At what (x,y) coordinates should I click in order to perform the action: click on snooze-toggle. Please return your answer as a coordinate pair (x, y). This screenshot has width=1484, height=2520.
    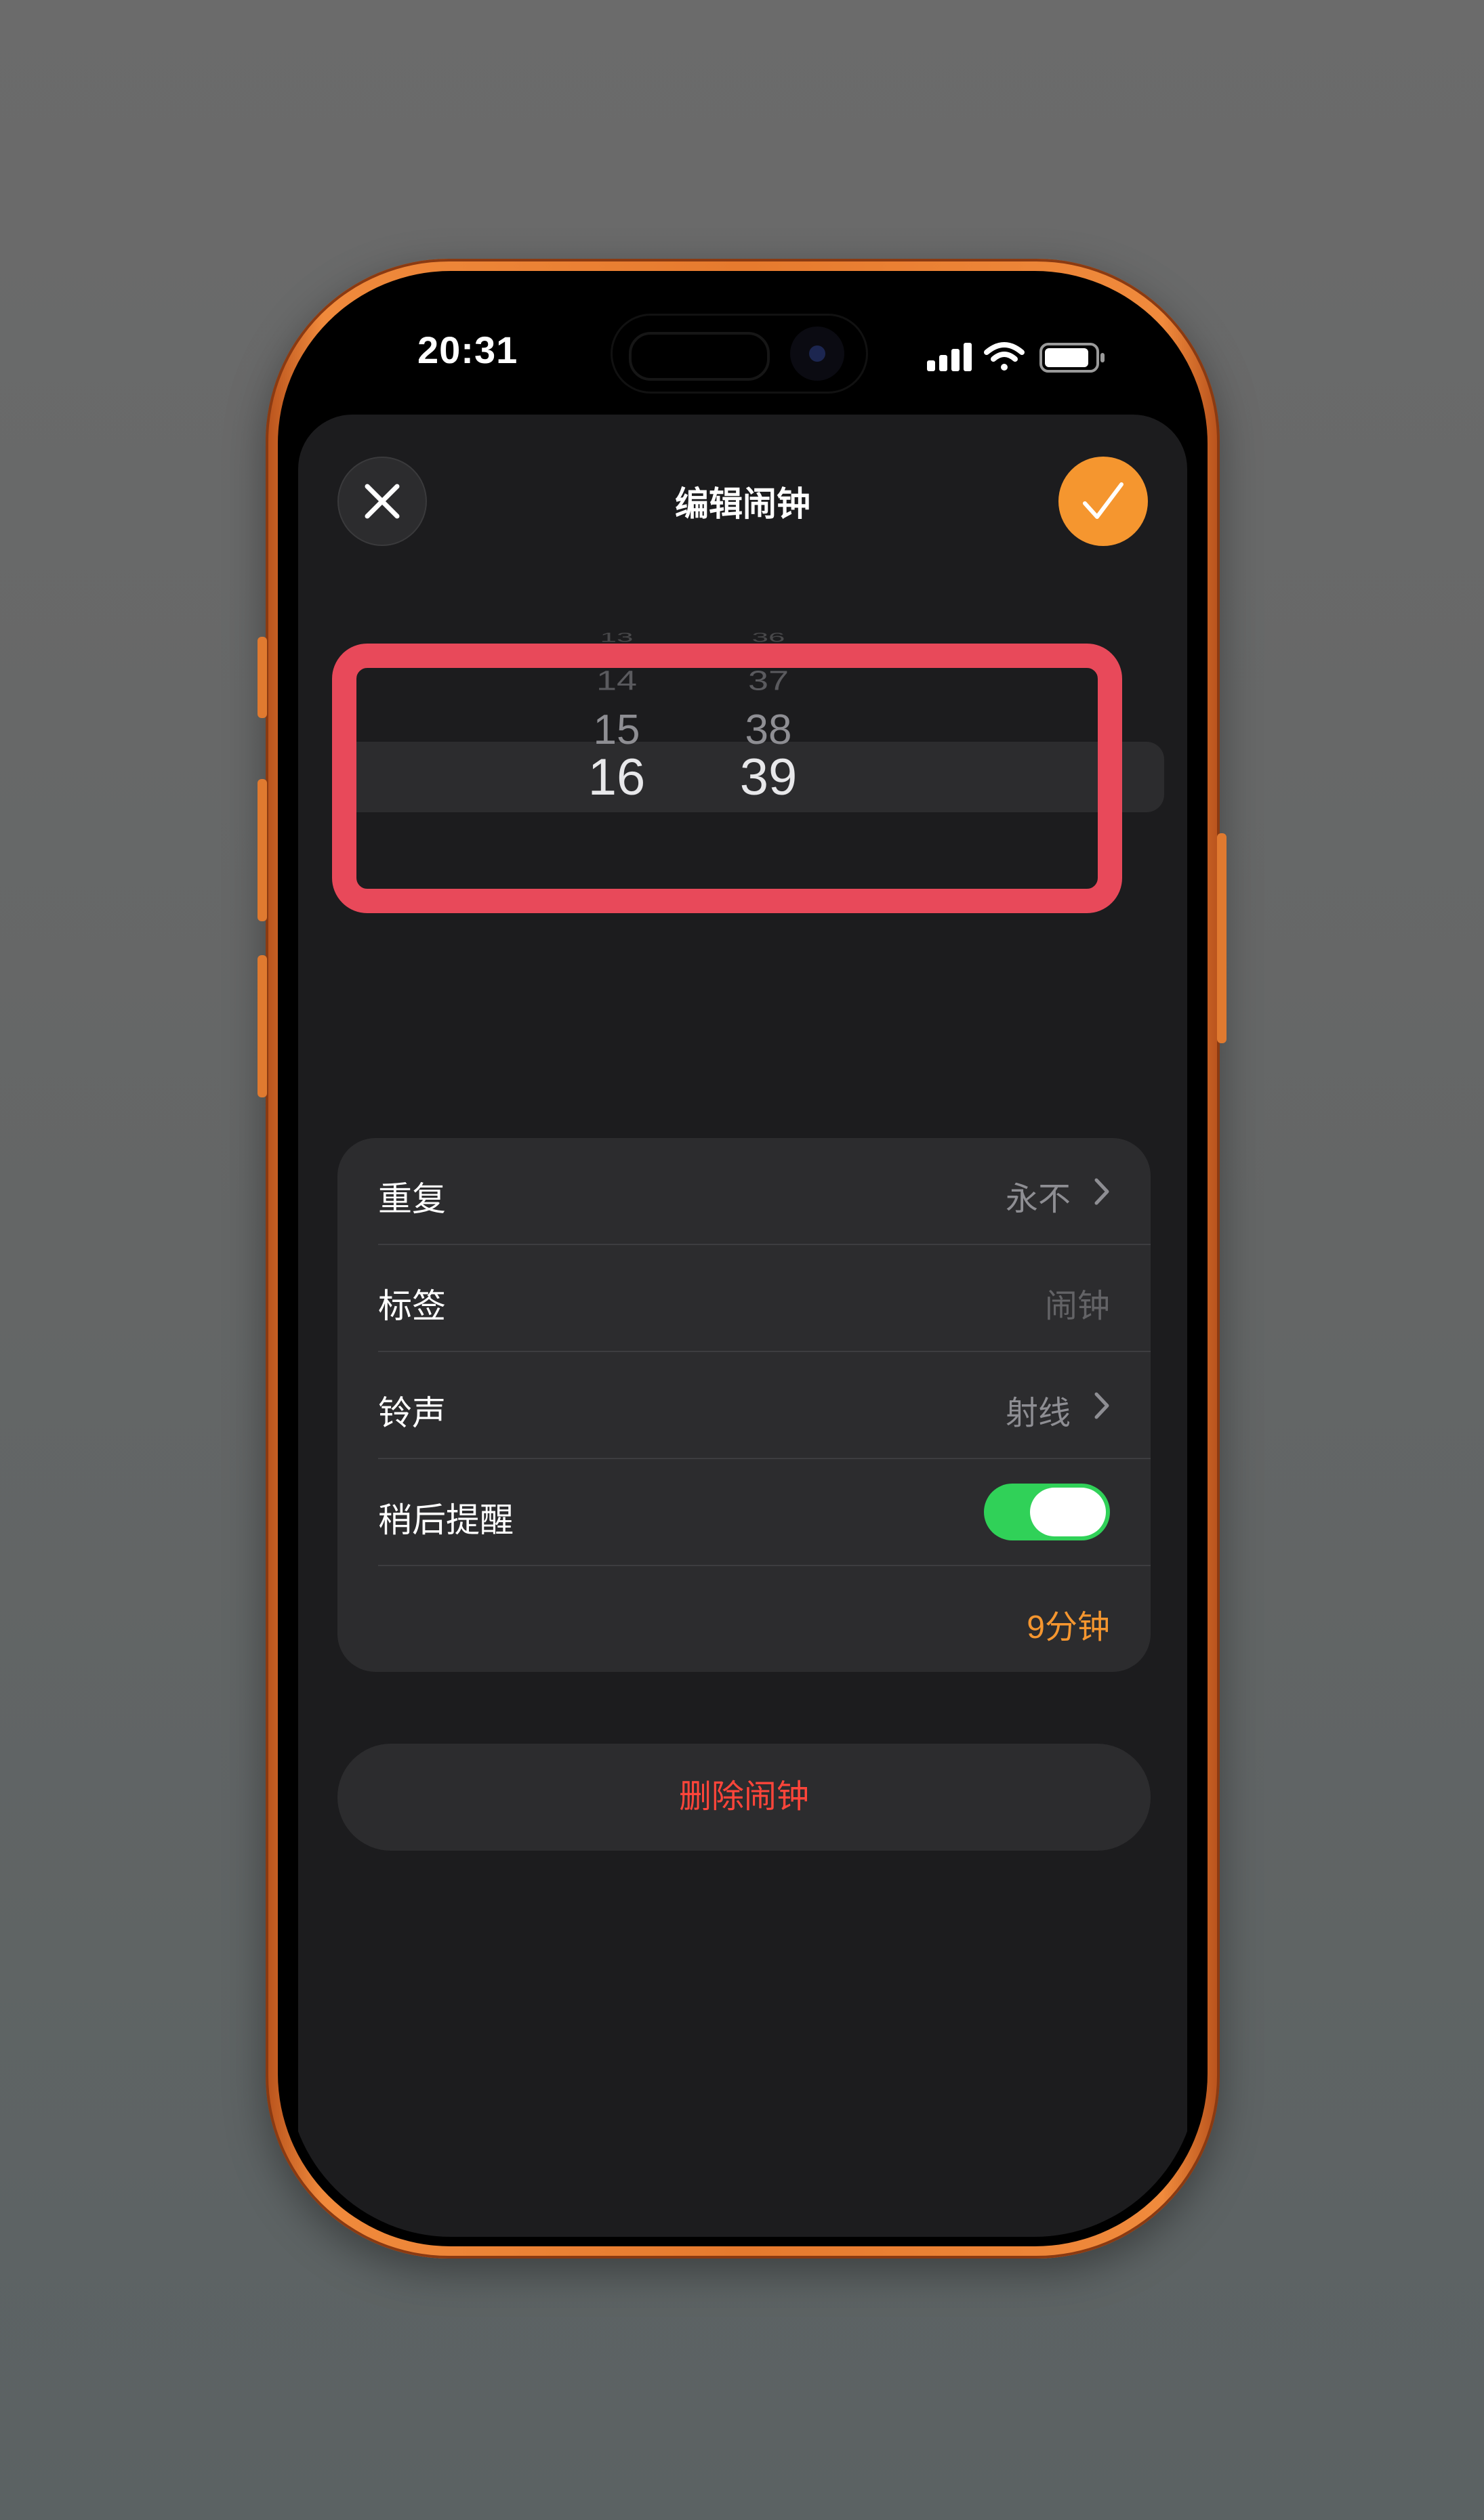
    Looking at the image, I should click on (1047, 1512).